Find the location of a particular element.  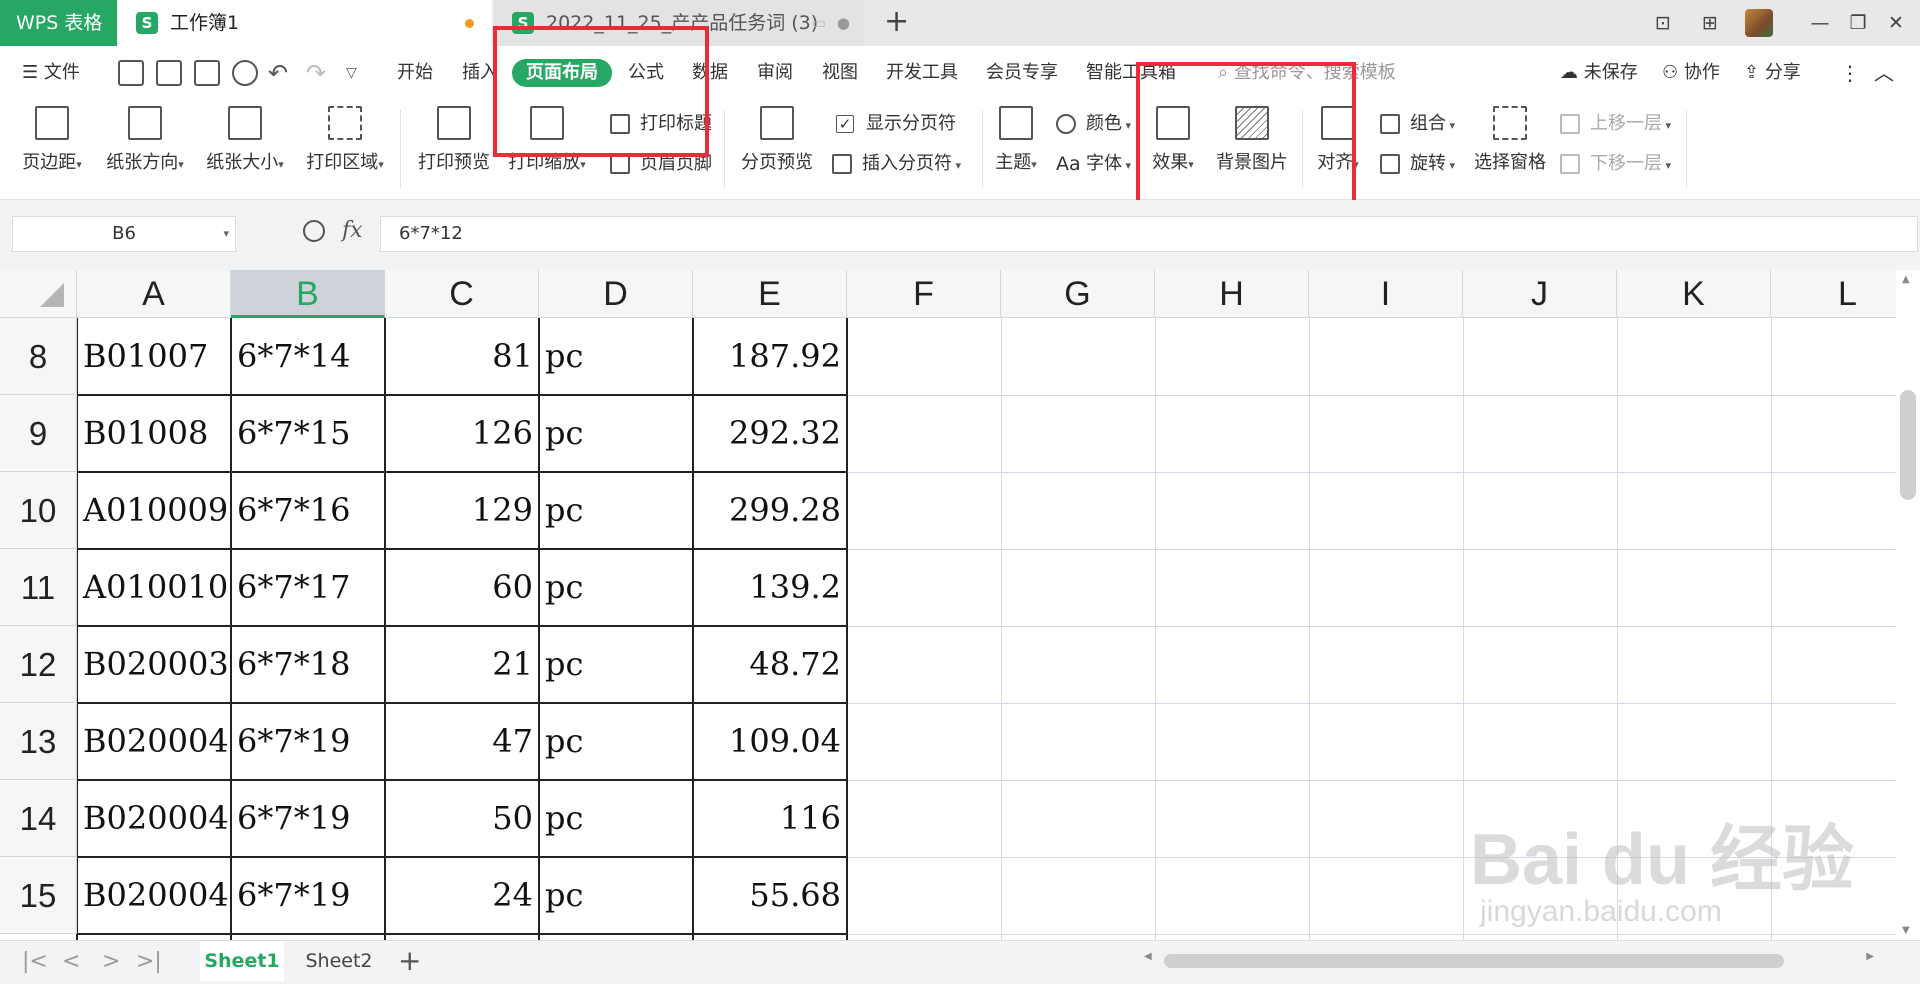

sheet-tab-sheet2: Sheet2 is located at coordinates (339, 961).